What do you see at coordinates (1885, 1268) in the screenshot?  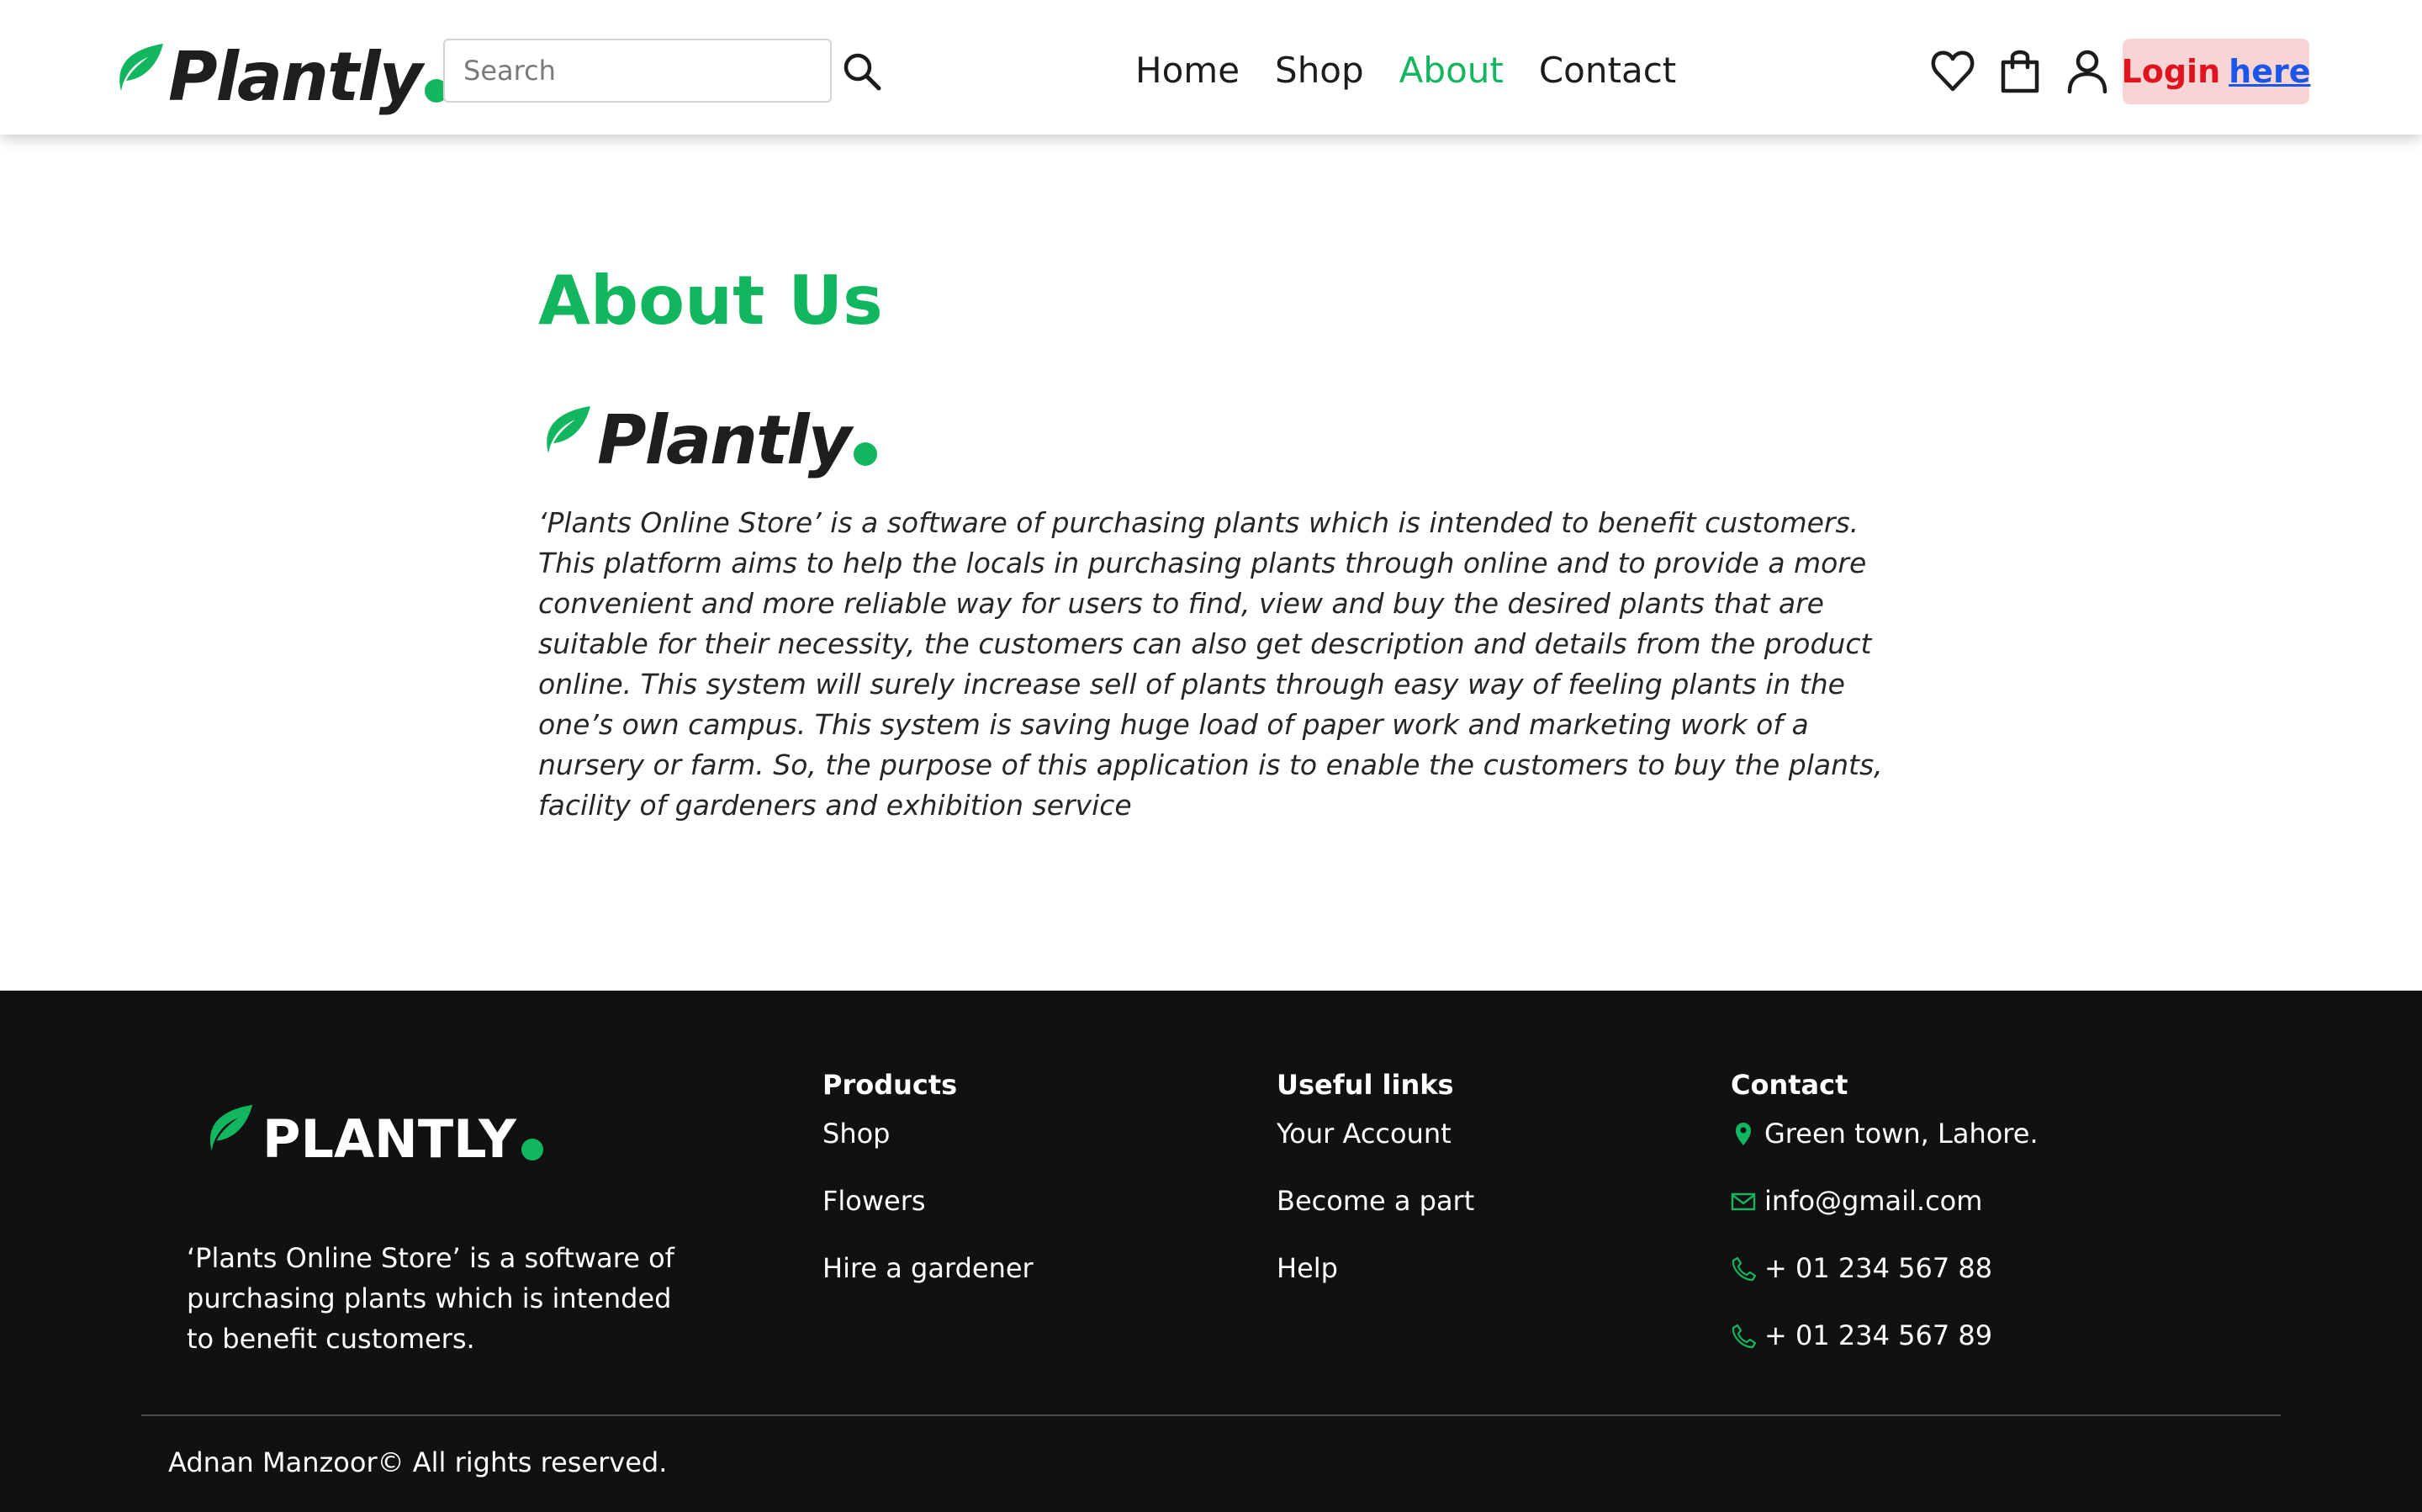 I see `contact-phone-1: + 01 234 567 88` at bounding box center [1885, 1268].